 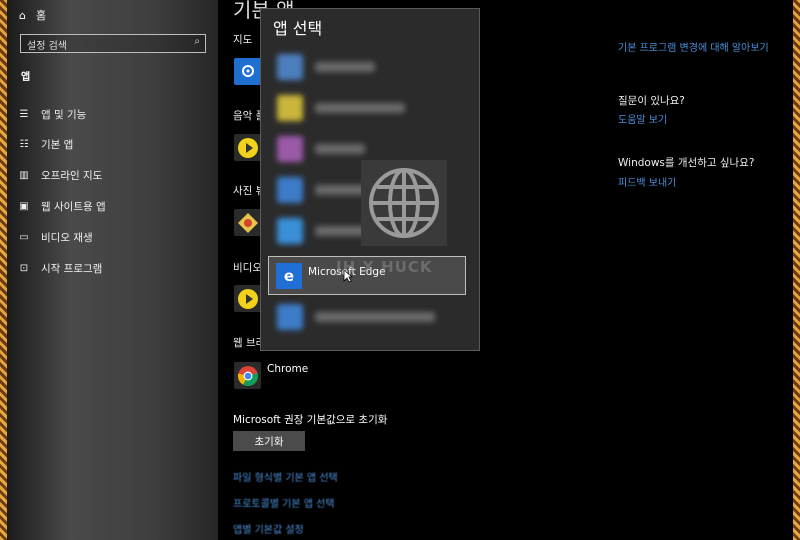 I want to click on improve-heading: Windows를 개선하고 싶나요?, so click(x=686, y=163).